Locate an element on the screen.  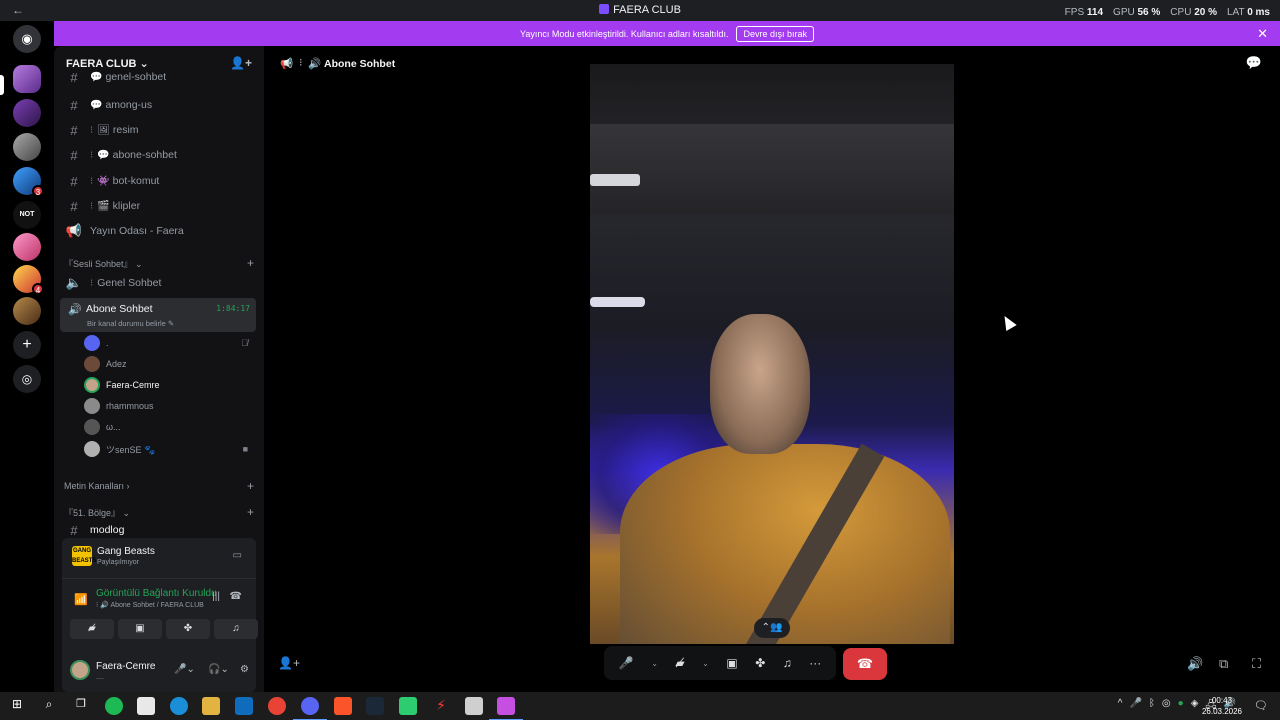
invite-people-icon: 👤+ is located at coordinates (241, 63).